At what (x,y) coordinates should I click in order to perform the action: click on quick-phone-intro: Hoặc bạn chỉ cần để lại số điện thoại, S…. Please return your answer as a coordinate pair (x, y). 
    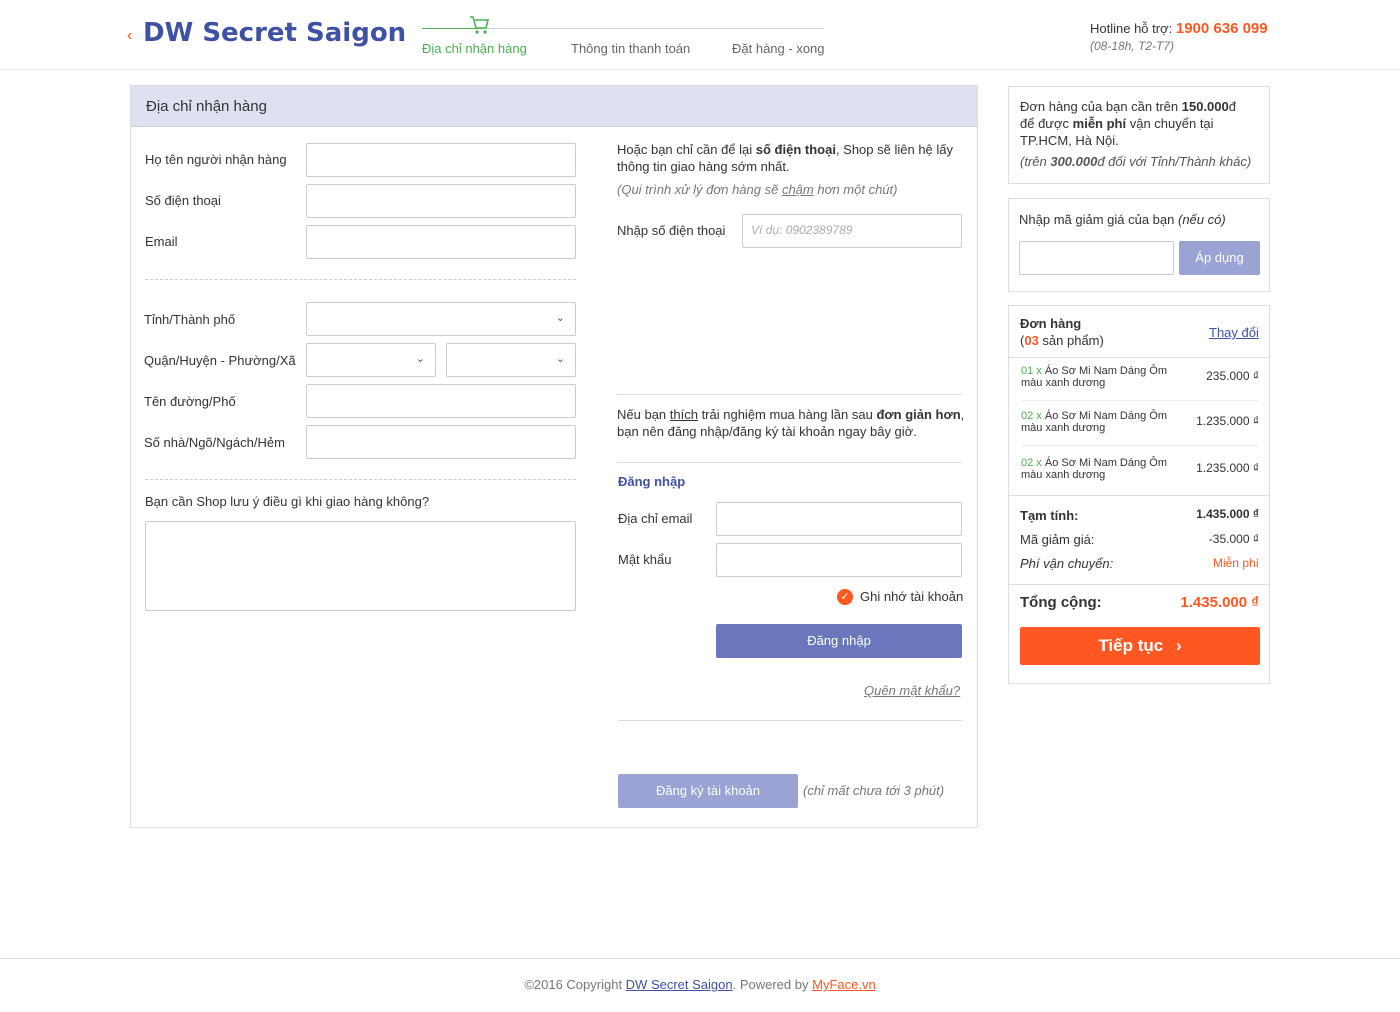
    Looking at the image, I should click on (785, 158).